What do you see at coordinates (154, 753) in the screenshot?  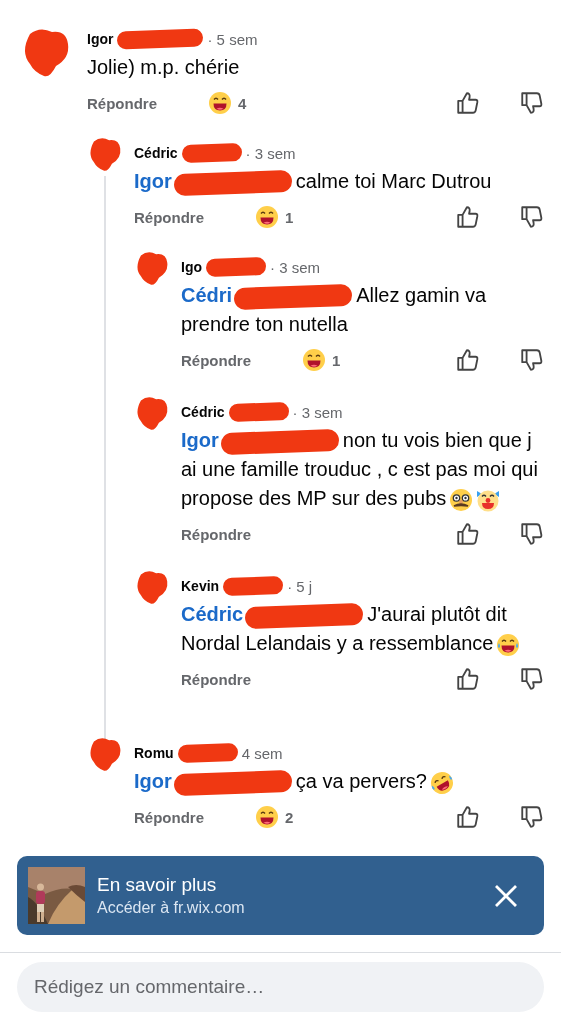 I see `author-name: Romu` at bounding box center [154, 753].